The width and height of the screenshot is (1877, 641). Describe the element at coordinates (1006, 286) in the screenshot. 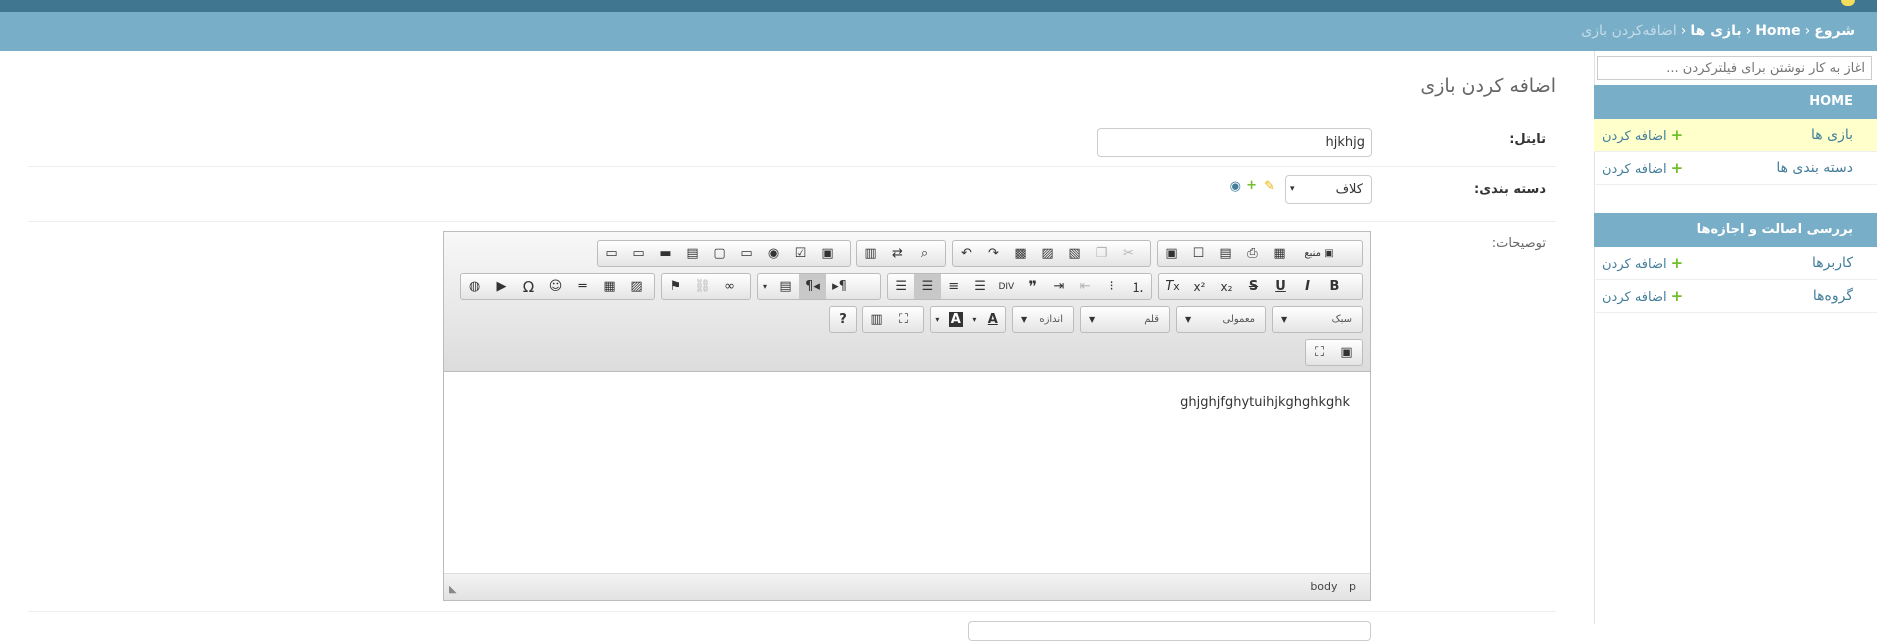

I see `div-icon: DIV` at that location.